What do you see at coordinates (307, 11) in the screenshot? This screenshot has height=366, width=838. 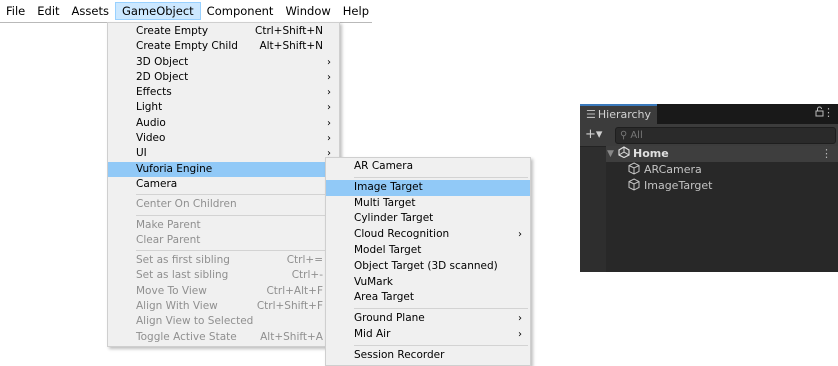 I see `menu-window: Window` at bounding box center [307, 11].